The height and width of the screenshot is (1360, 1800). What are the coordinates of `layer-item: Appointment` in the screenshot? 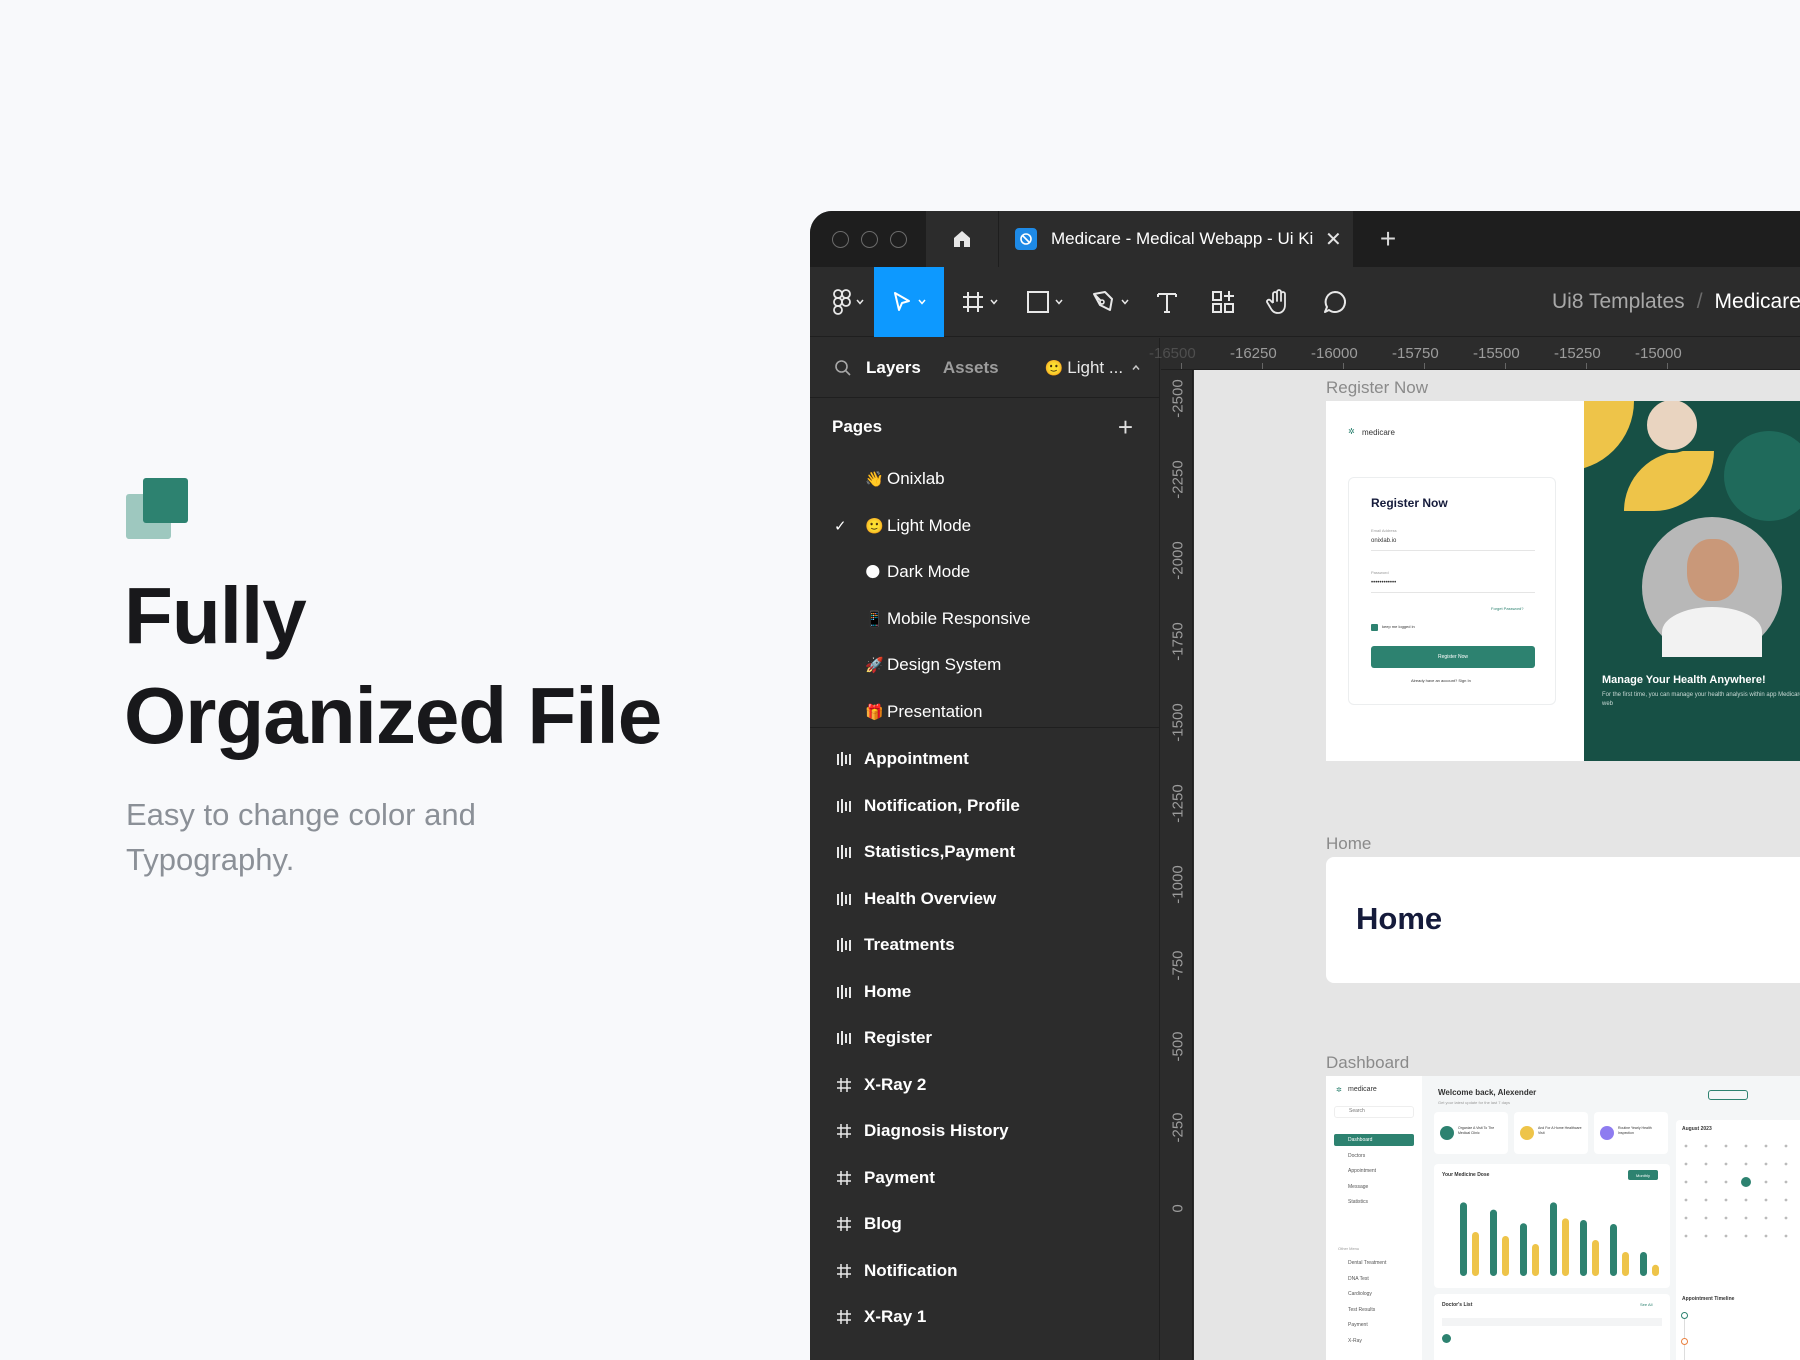 It's located at (984, 759).